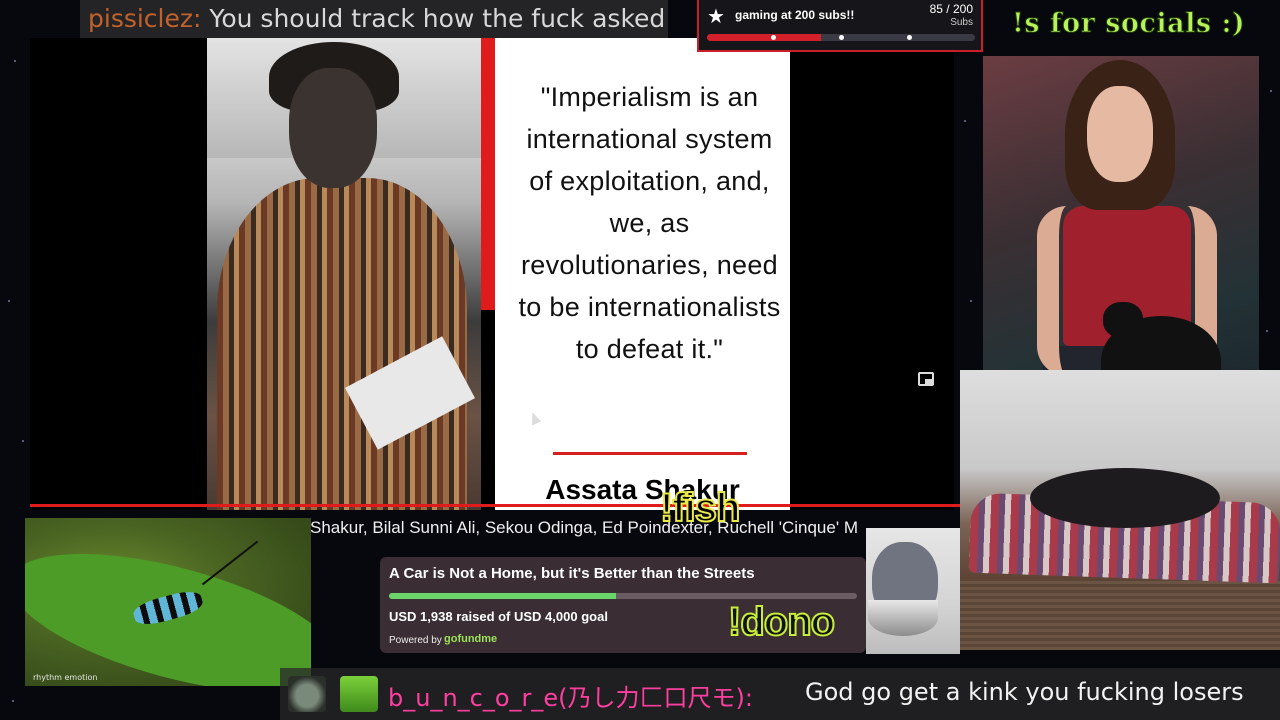 This screenshot has width=1280, height=720. Describe the element at coordinates (145, 18) in the screenshot. I see `chat-username: pissiclez:` at that location.